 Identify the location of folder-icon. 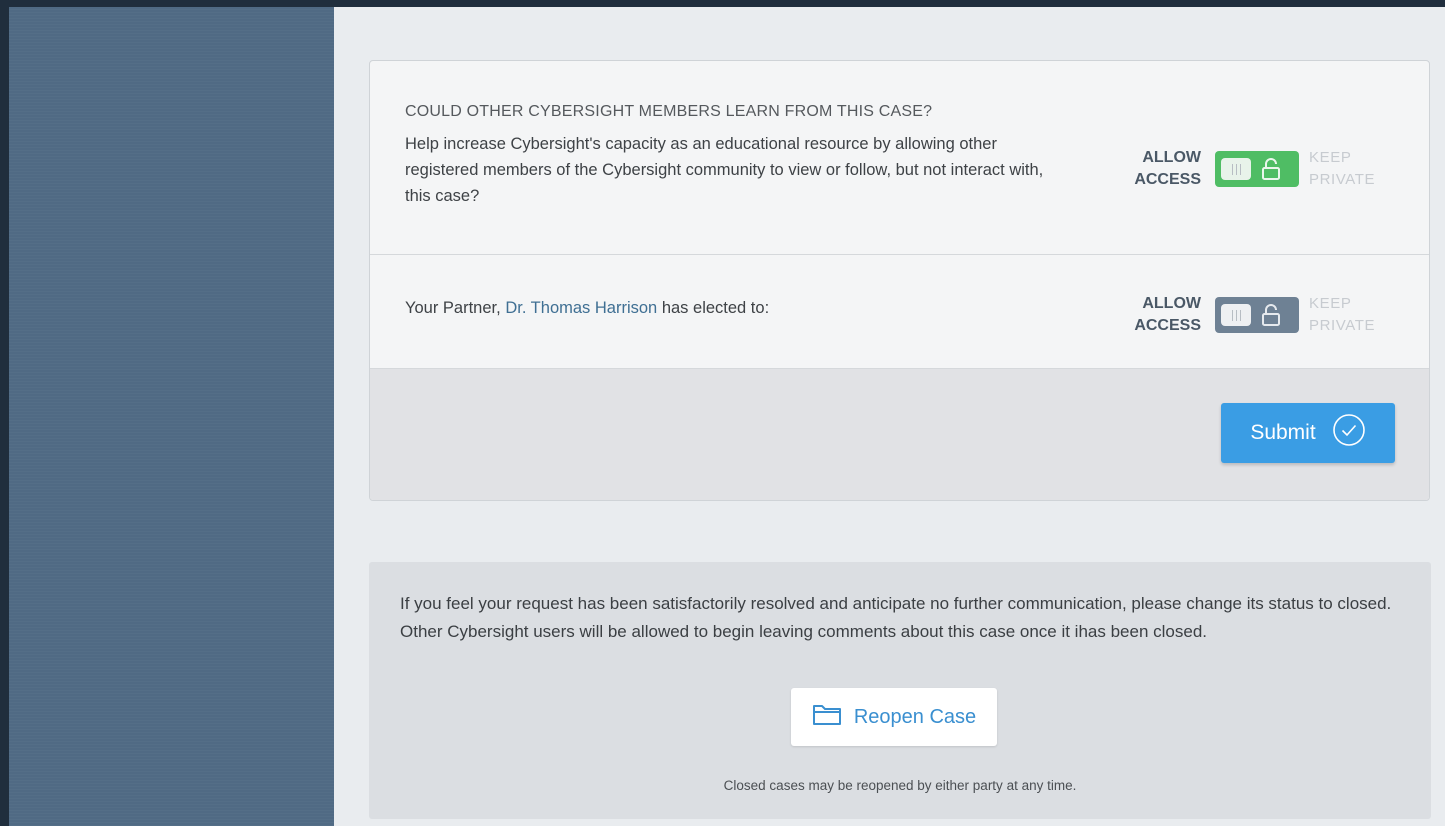
(827, 717).